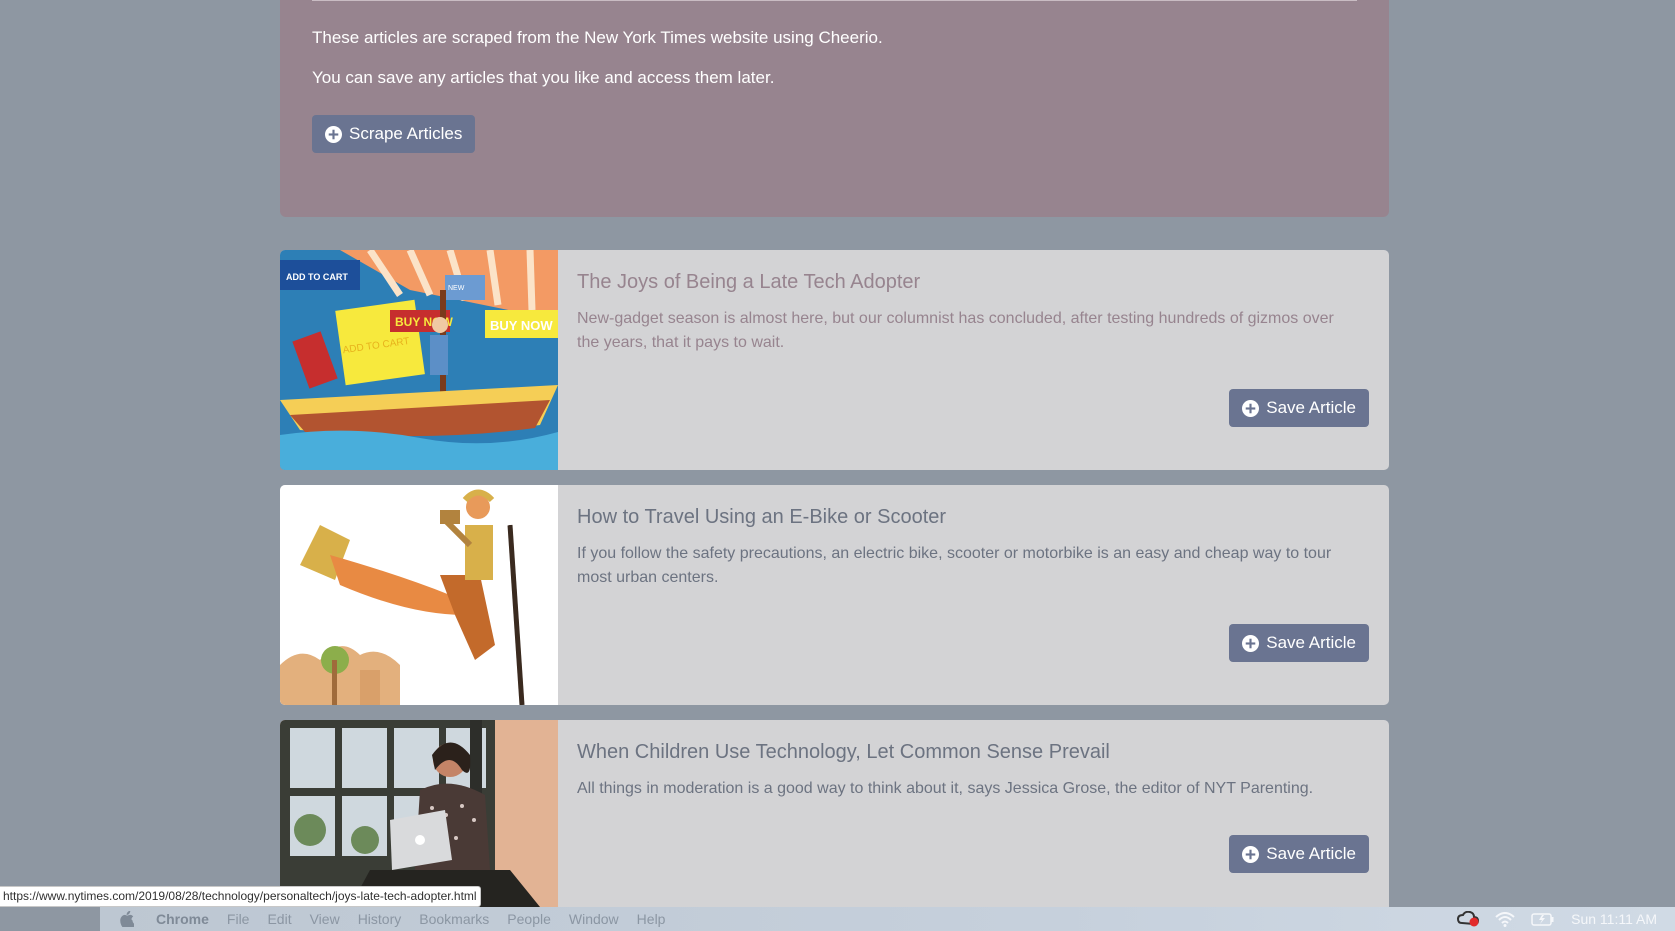  What do you see at coordinates (238, 919) in the screenshot?
I see `menu-item-file: File` at bounding box center [238, 919].